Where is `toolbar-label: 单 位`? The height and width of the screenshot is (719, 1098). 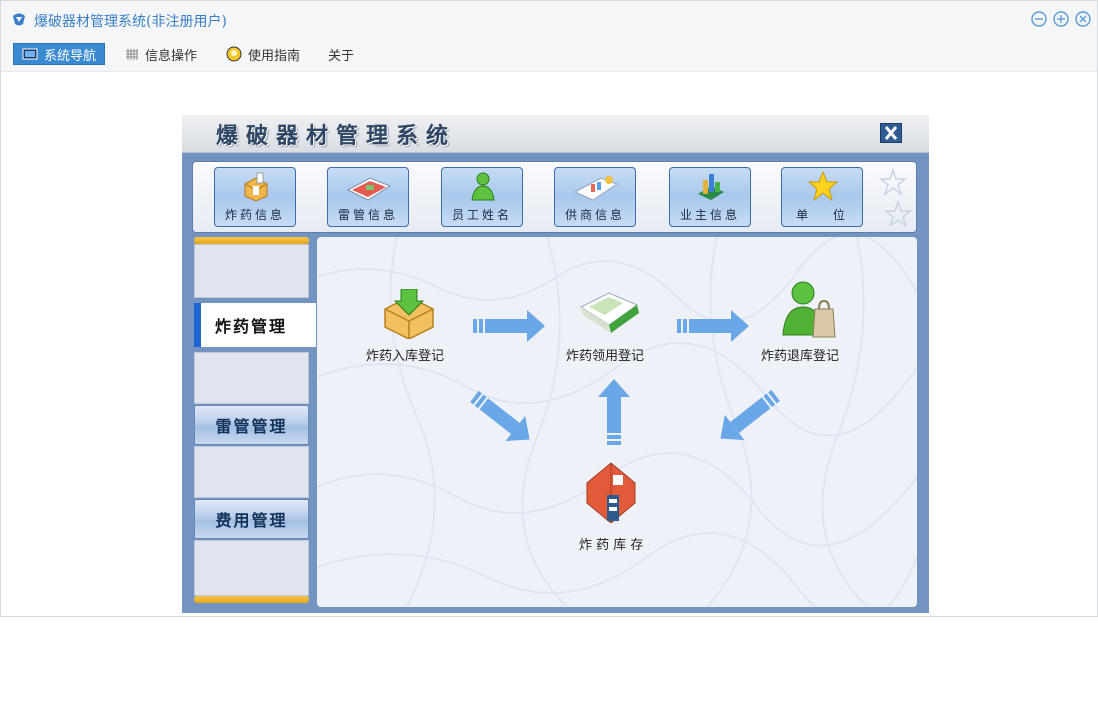 toolbar-label: 单 位 is located at coordinates (822, 215).